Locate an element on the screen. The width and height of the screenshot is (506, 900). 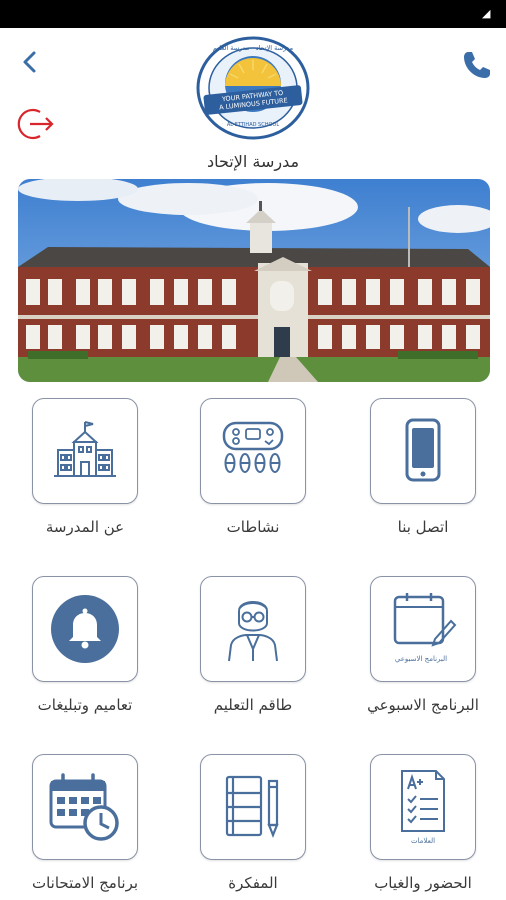
call-button is located at coordinates (477, 65).